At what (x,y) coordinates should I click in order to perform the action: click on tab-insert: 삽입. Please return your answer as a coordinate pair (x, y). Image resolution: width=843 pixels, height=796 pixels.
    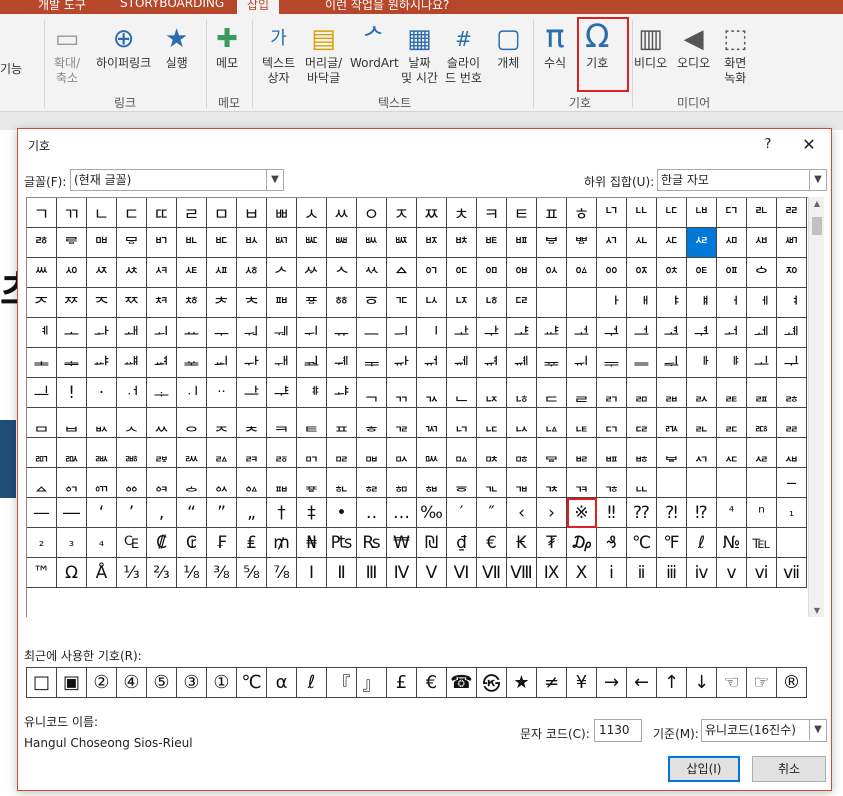
    Looking at the image, I should click on (258, 7).